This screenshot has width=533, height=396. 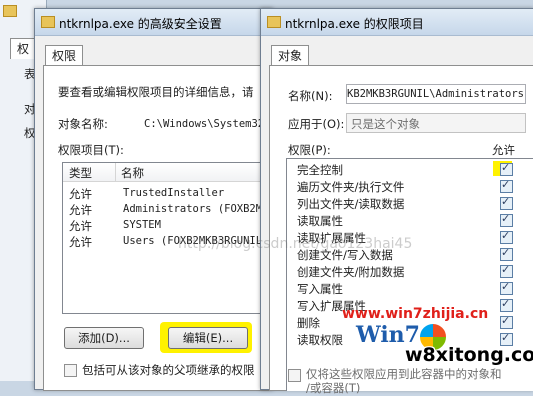 I want to click on name-field: KB2MKB3RGUNIL\Administrators), so click(x=436, y=94).